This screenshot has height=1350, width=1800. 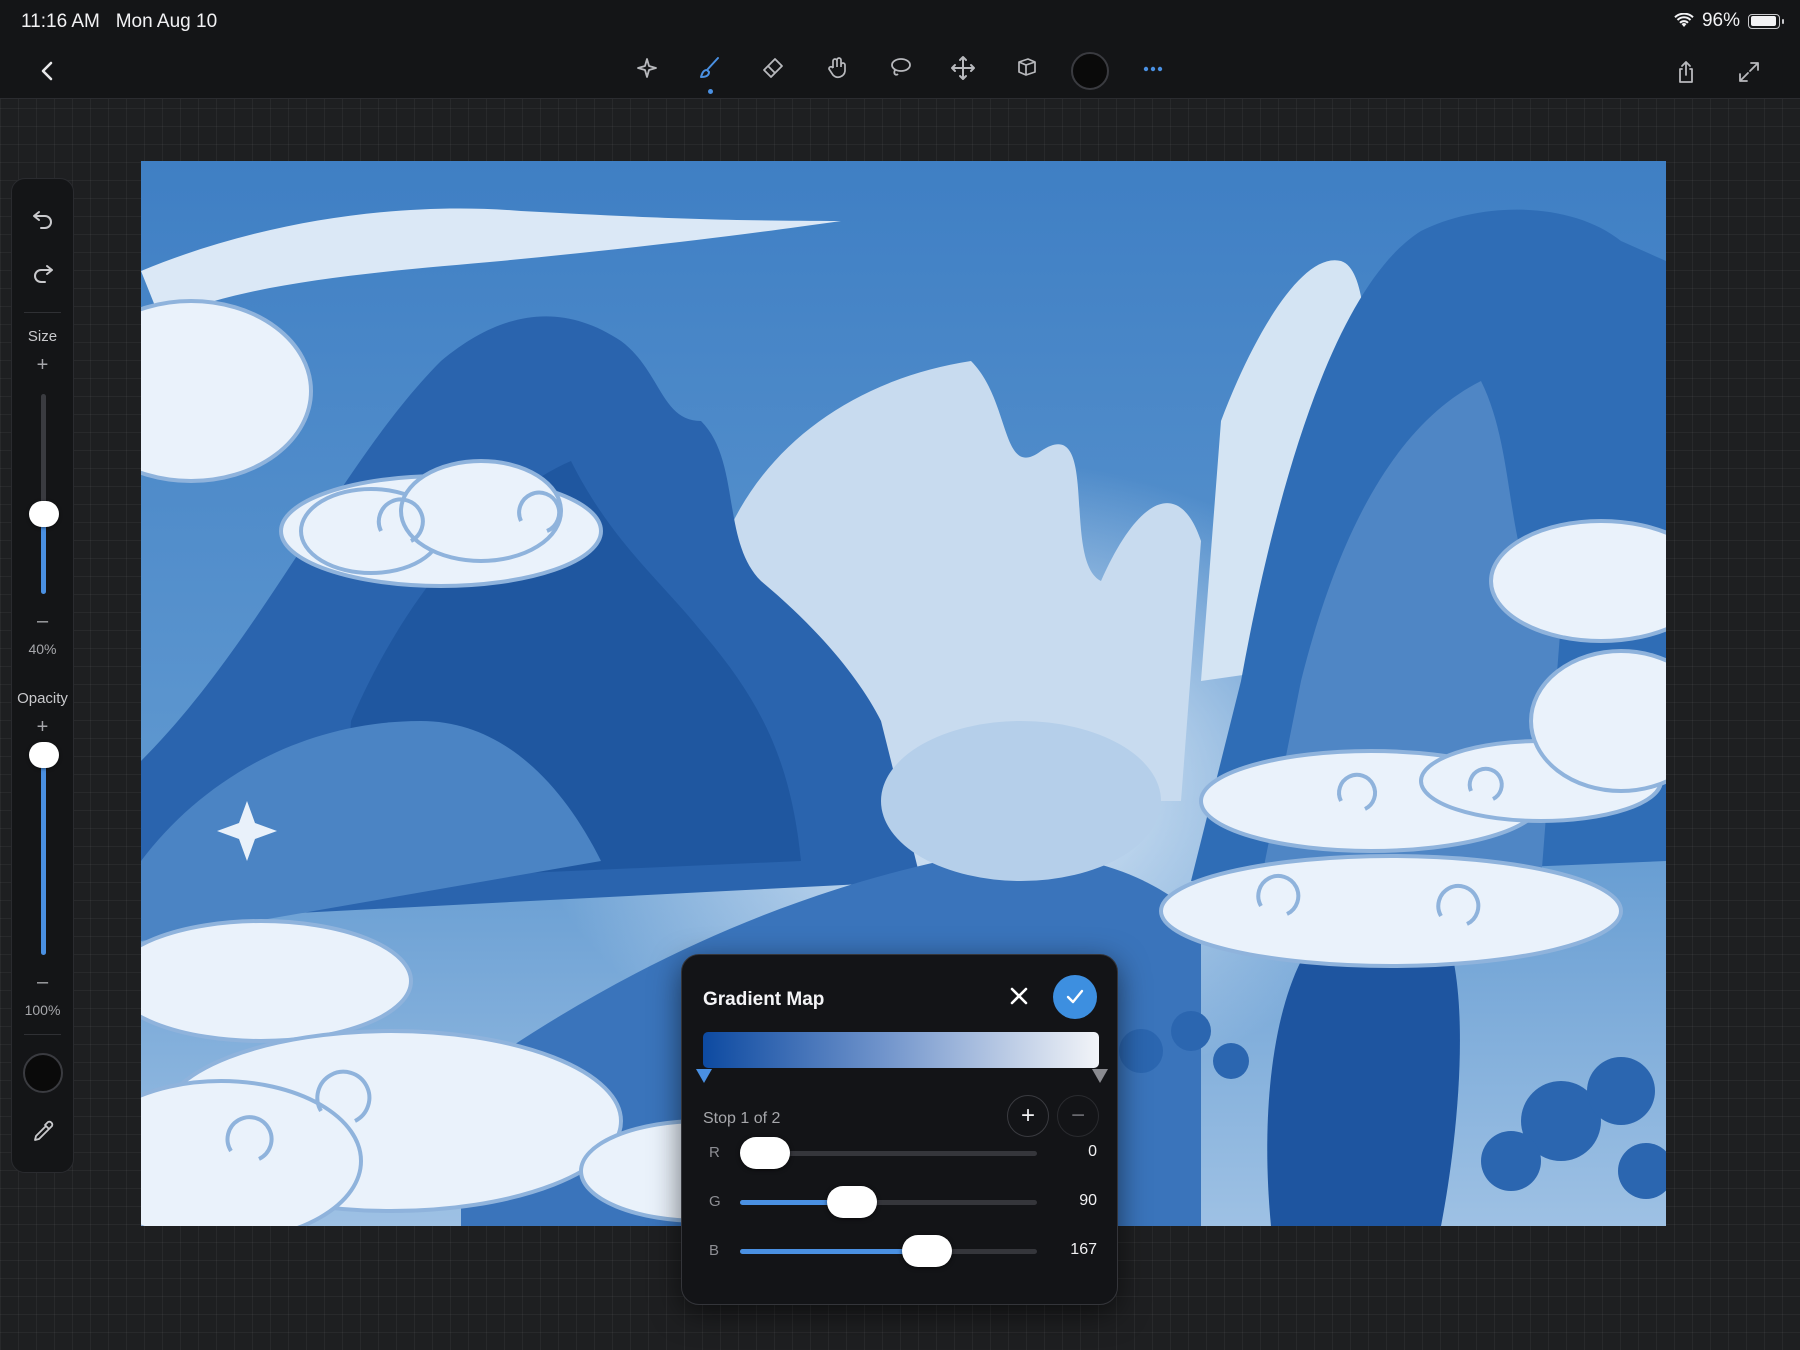 I want to click on transform-button, so click(x=963, y=68).